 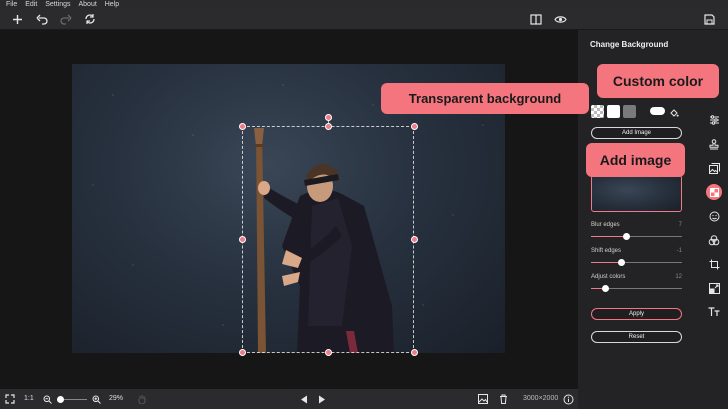 What do you see at coordinates (629, 44) in the screenshot?
I see `panel-title: Change Background` at bounding box center [629, 44].